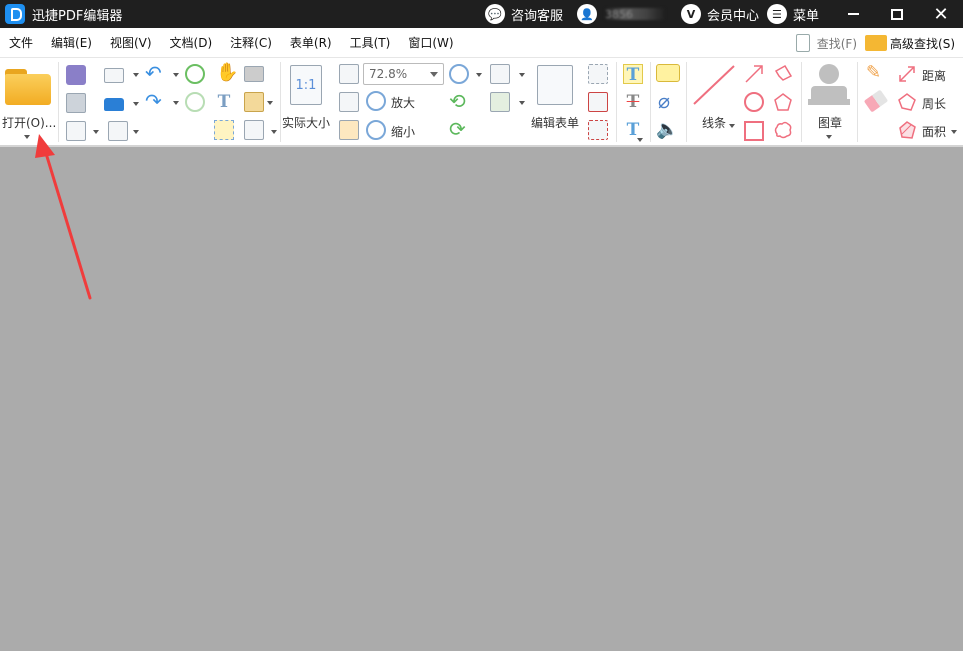 This screenshot has height=651, width=963. I want to click on email-icon, so click(114, 75).